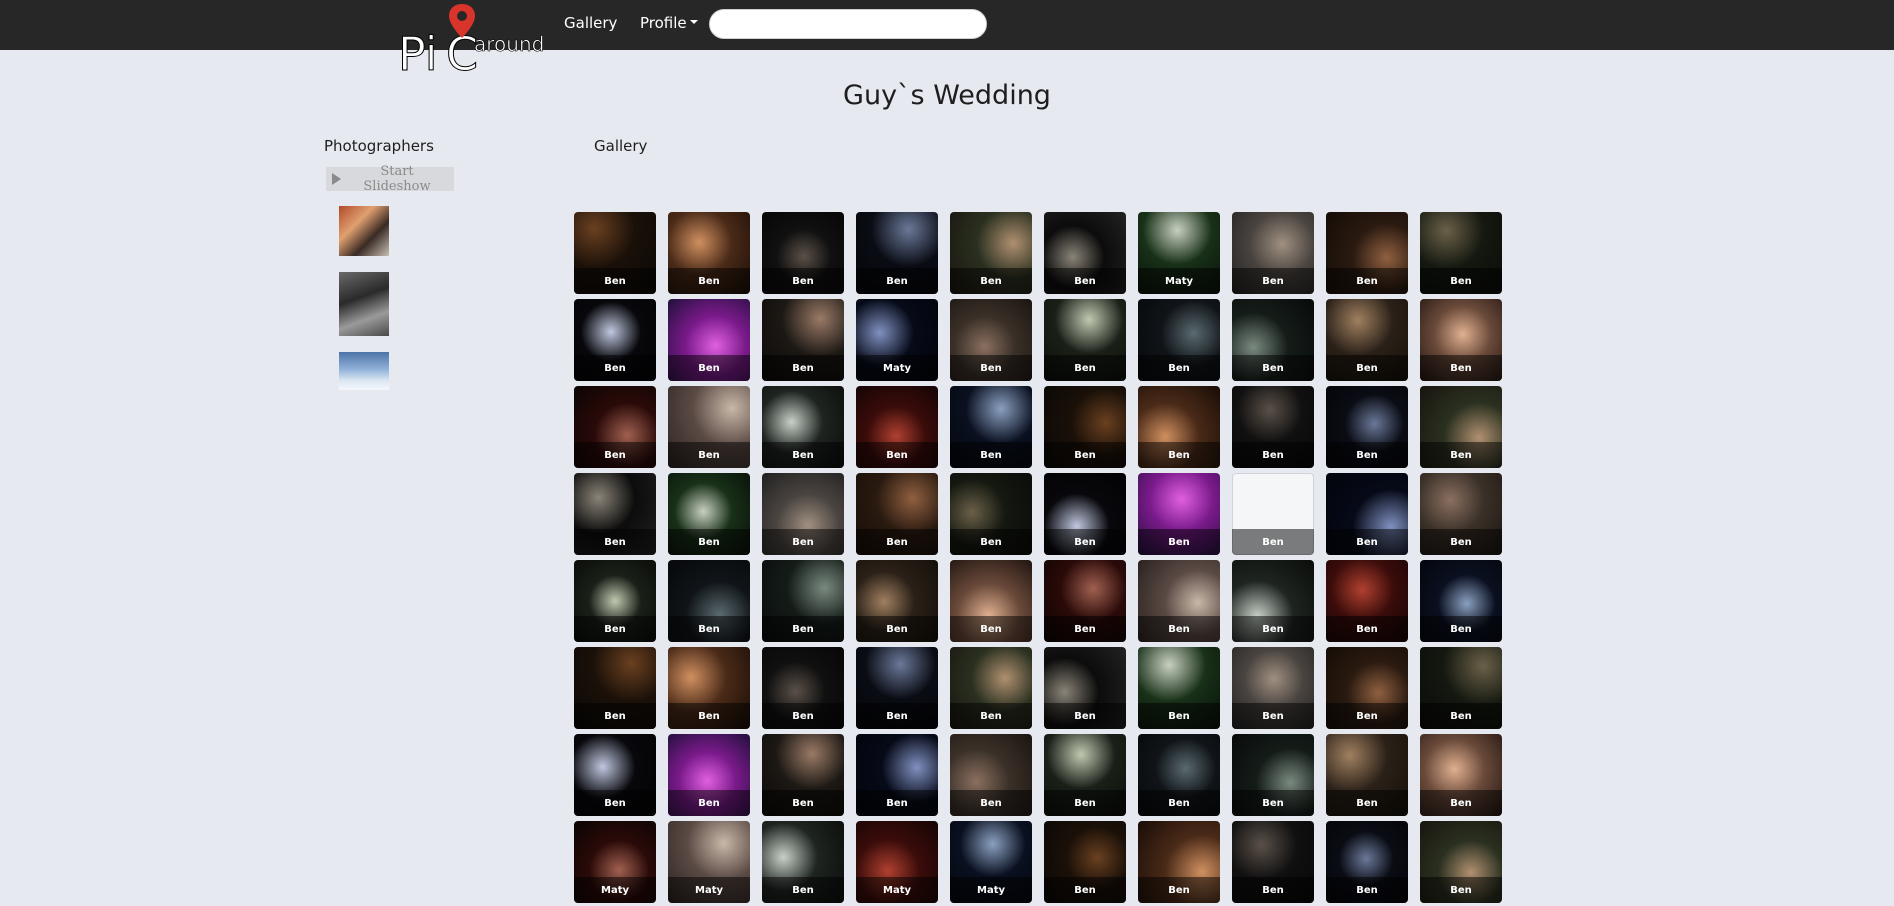 This screenshot has width=1894, height=906. Describe the element at coordinates (669, 23) in the screenshot. I see `nav-profile-dropdown: Profile` at that location.